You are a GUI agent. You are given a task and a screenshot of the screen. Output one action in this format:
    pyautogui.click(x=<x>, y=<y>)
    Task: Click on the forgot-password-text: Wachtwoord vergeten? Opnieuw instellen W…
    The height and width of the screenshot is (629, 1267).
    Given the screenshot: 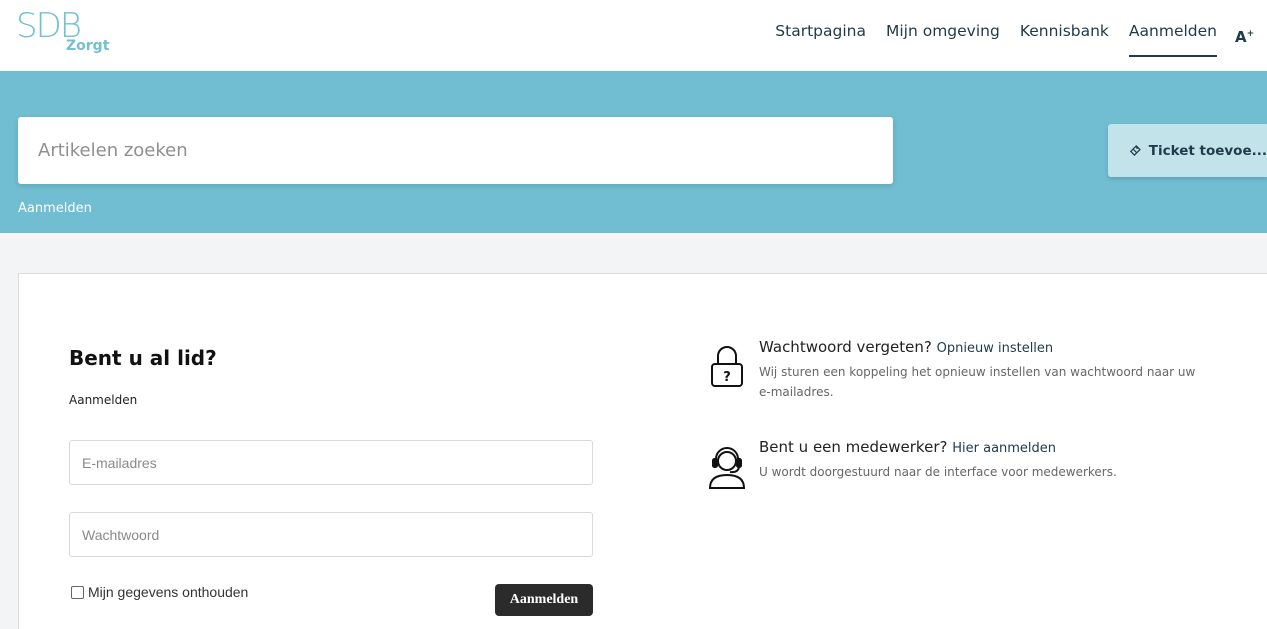 What is the action you would take?
    pyautogui.click(x=979, y=369)
    